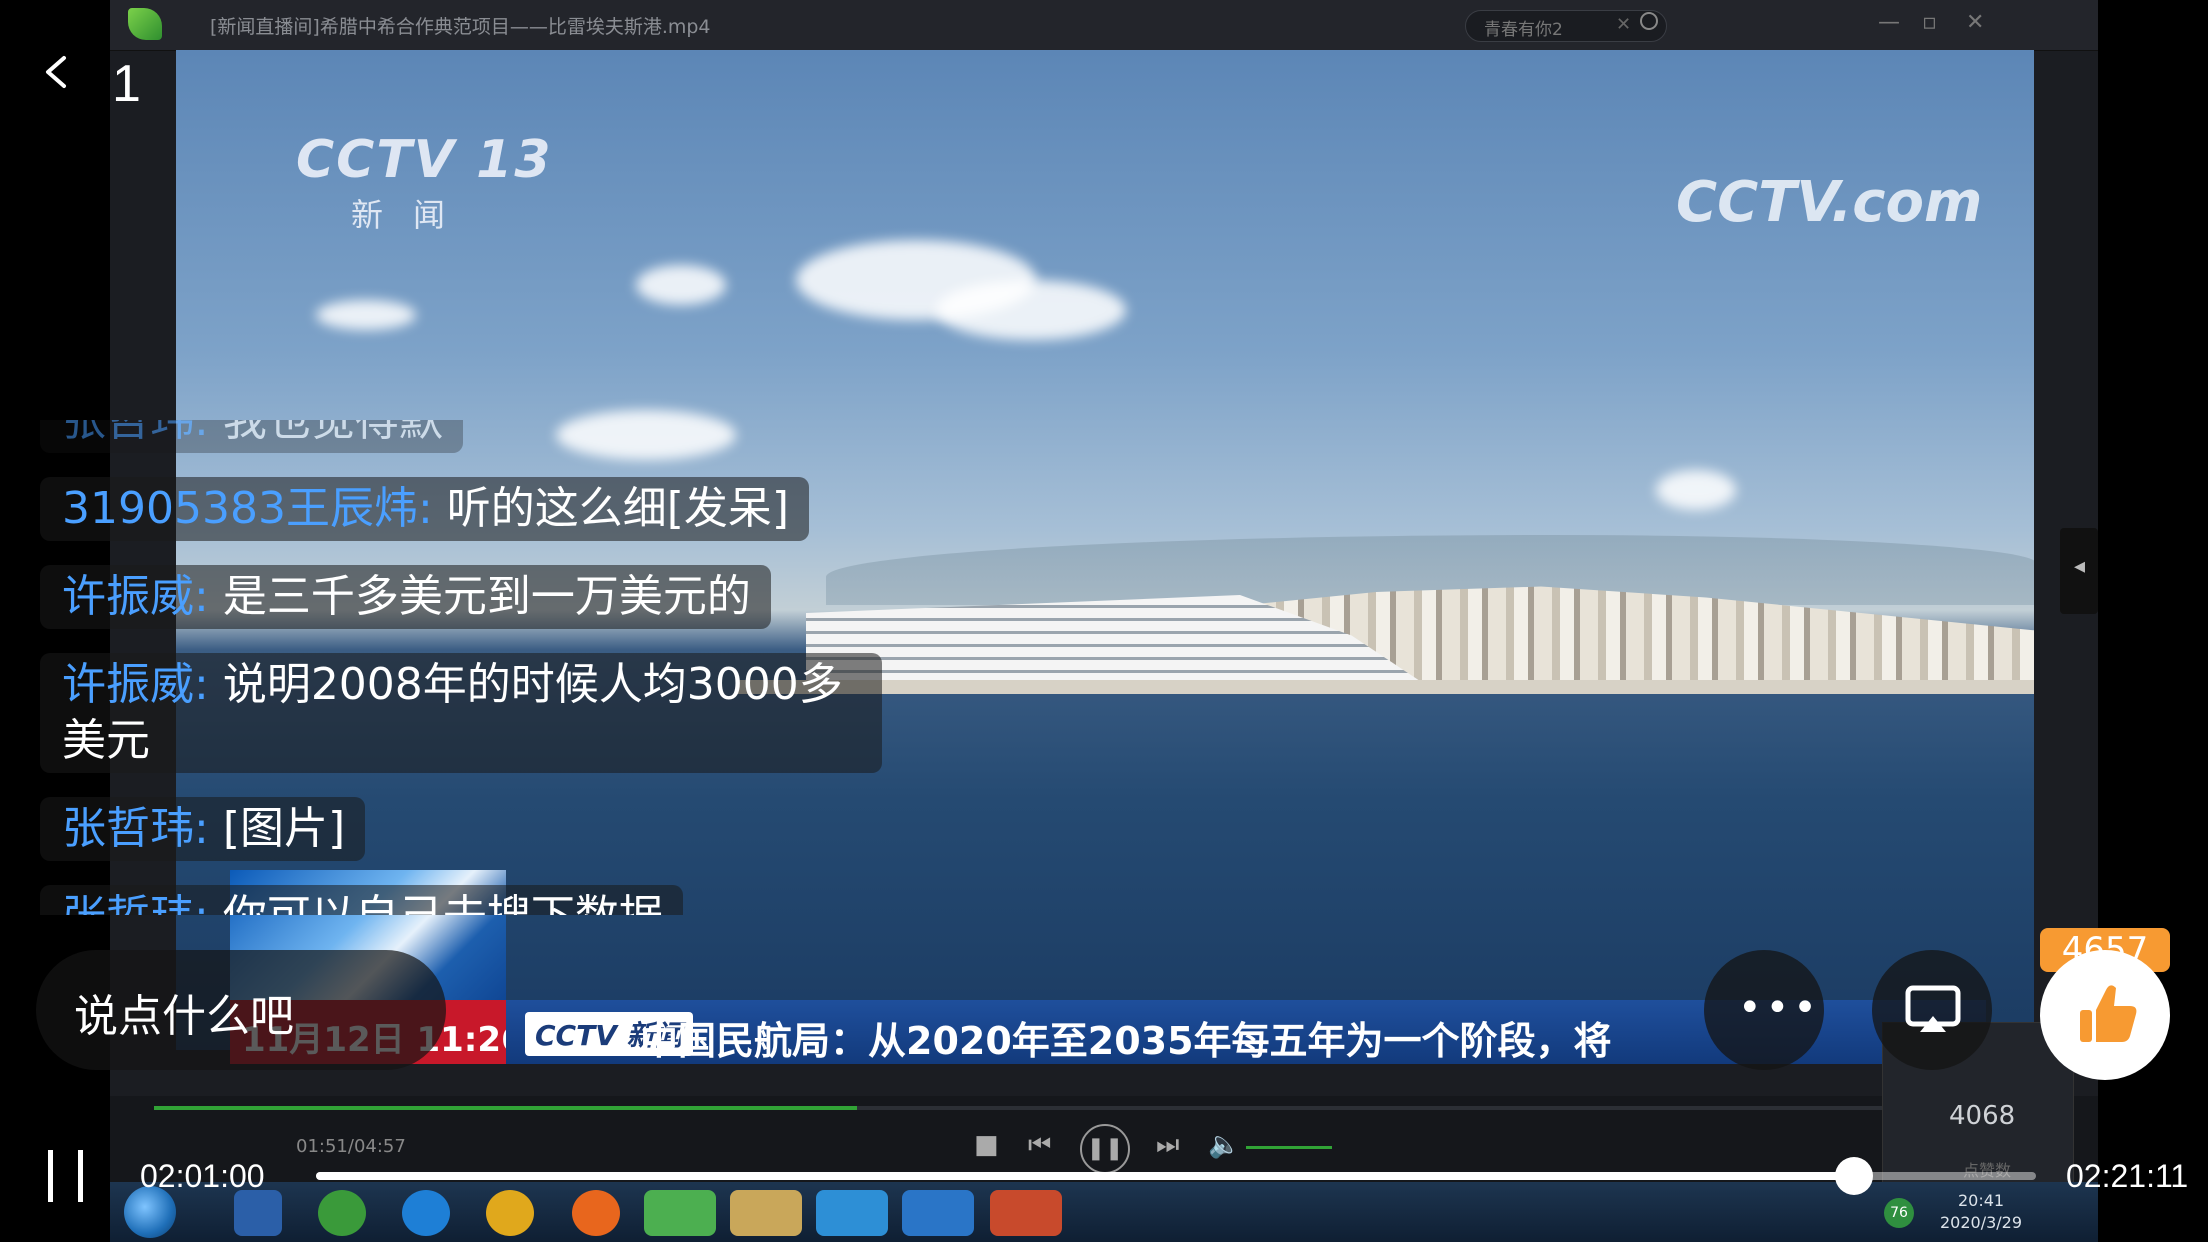 Image resolution: width=2208 pixels, height=1242 pixels. I want to click on player-search-value: 青春有你2, so click(1523, 30).